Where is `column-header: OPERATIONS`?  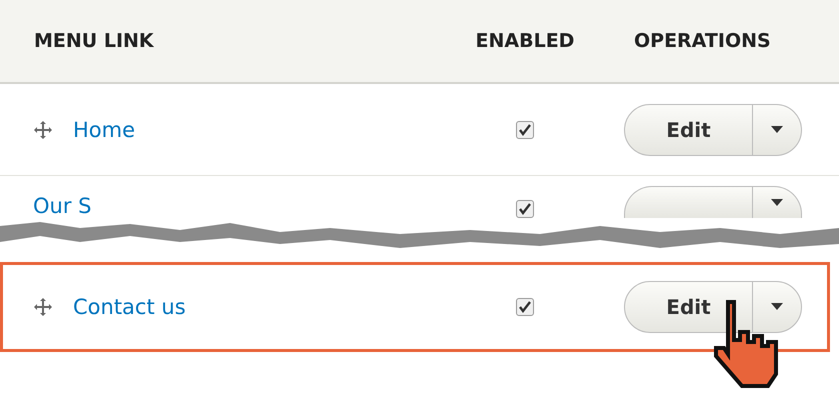 column-header: OPERATIONS is located at coordinates (724, 42).